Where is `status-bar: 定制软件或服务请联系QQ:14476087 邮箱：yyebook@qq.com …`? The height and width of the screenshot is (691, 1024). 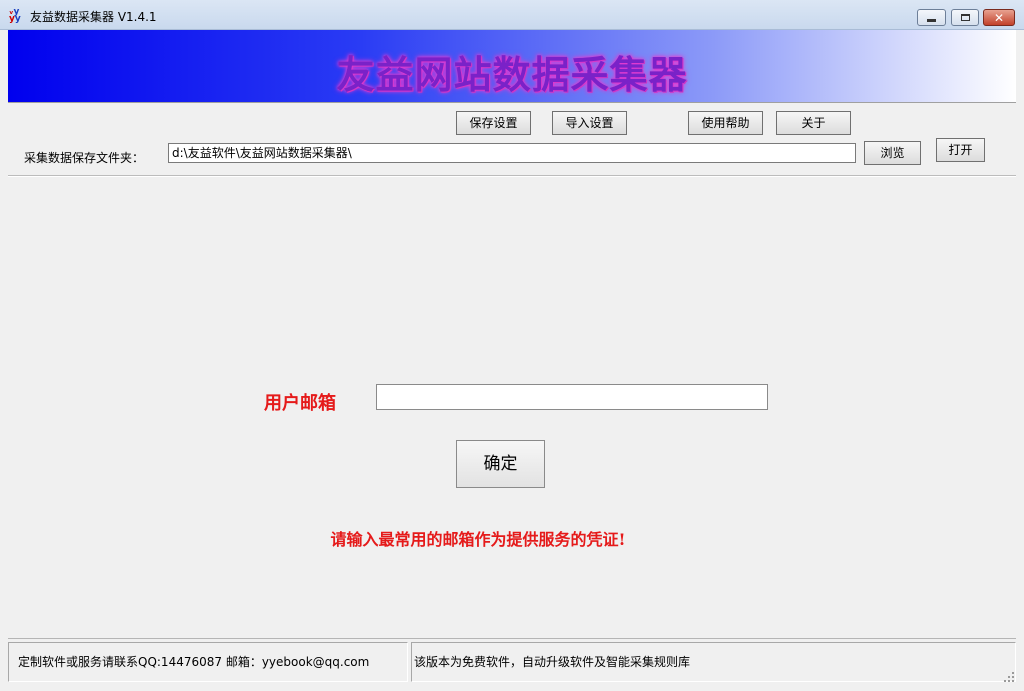 status-bar: 定制软件或服务请联系QQ:14476087 邮箱：yyebook@qq.com … is located at coordinates (512, 662).